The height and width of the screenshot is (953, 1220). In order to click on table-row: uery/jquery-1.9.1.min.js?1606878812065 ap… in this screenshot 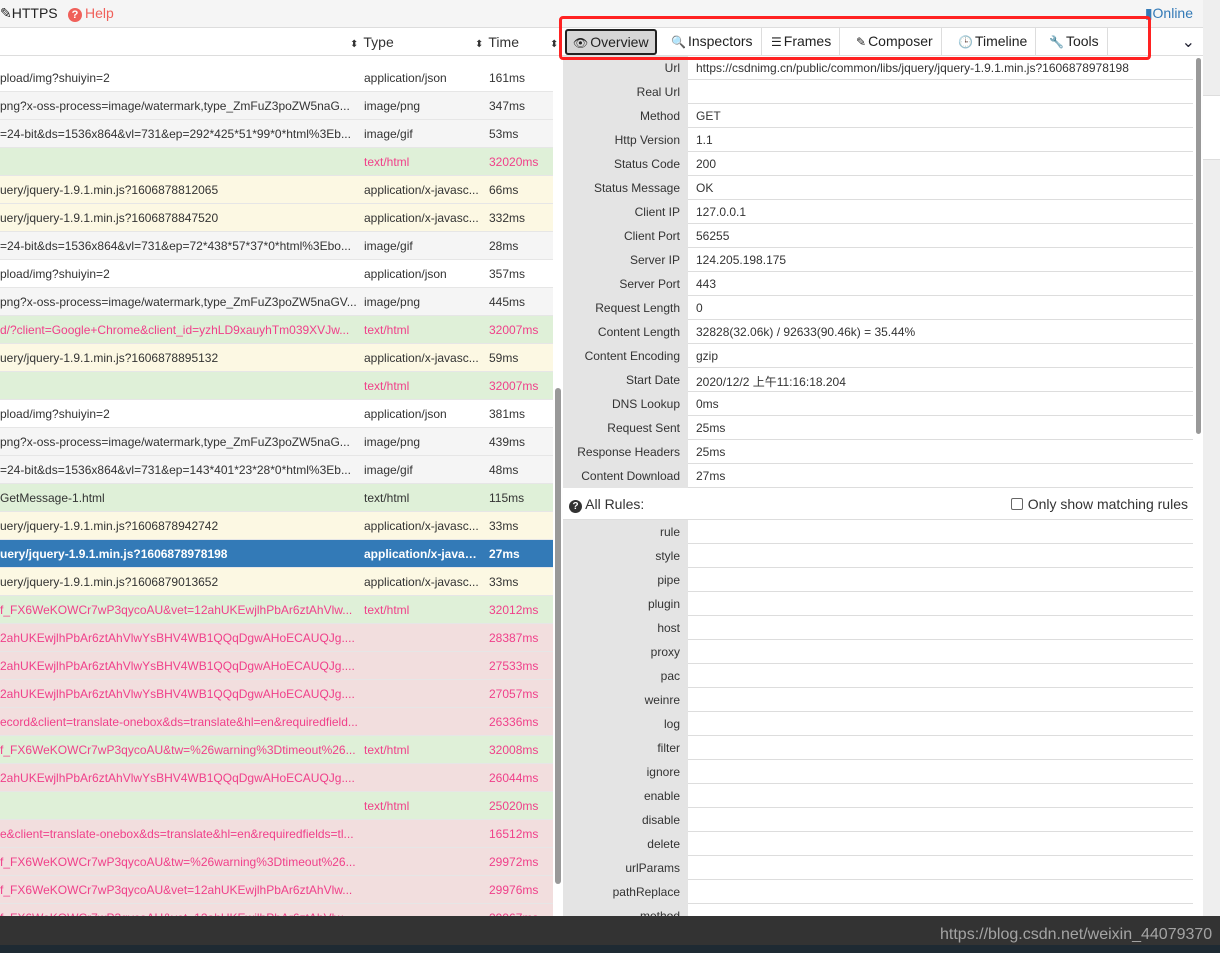, I will do `click(276, 190)`.